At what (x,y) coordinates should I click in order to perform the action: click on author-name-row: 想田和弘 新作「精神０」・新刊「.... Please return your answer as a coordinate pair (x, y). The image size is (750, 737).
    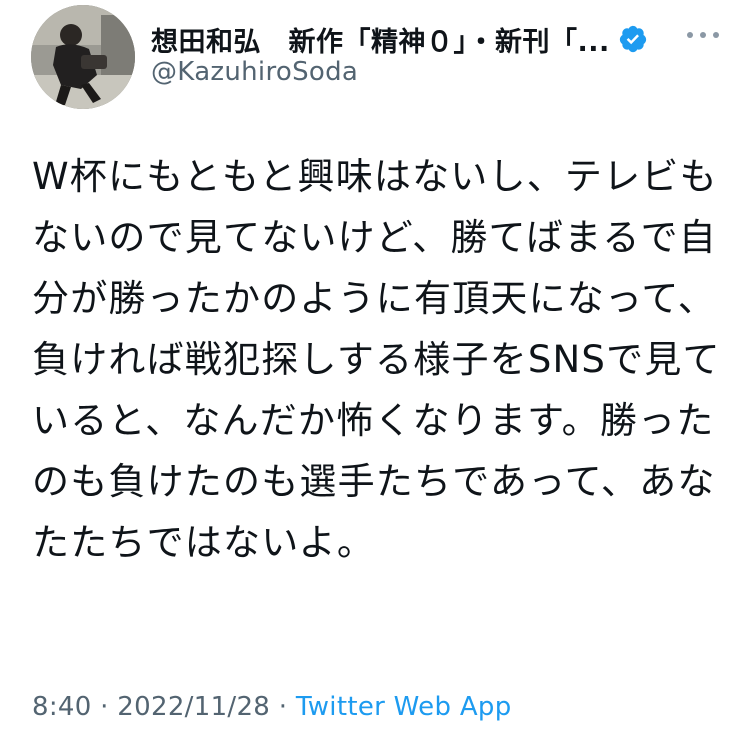
    Looking at the image, I should click on (399, 39).